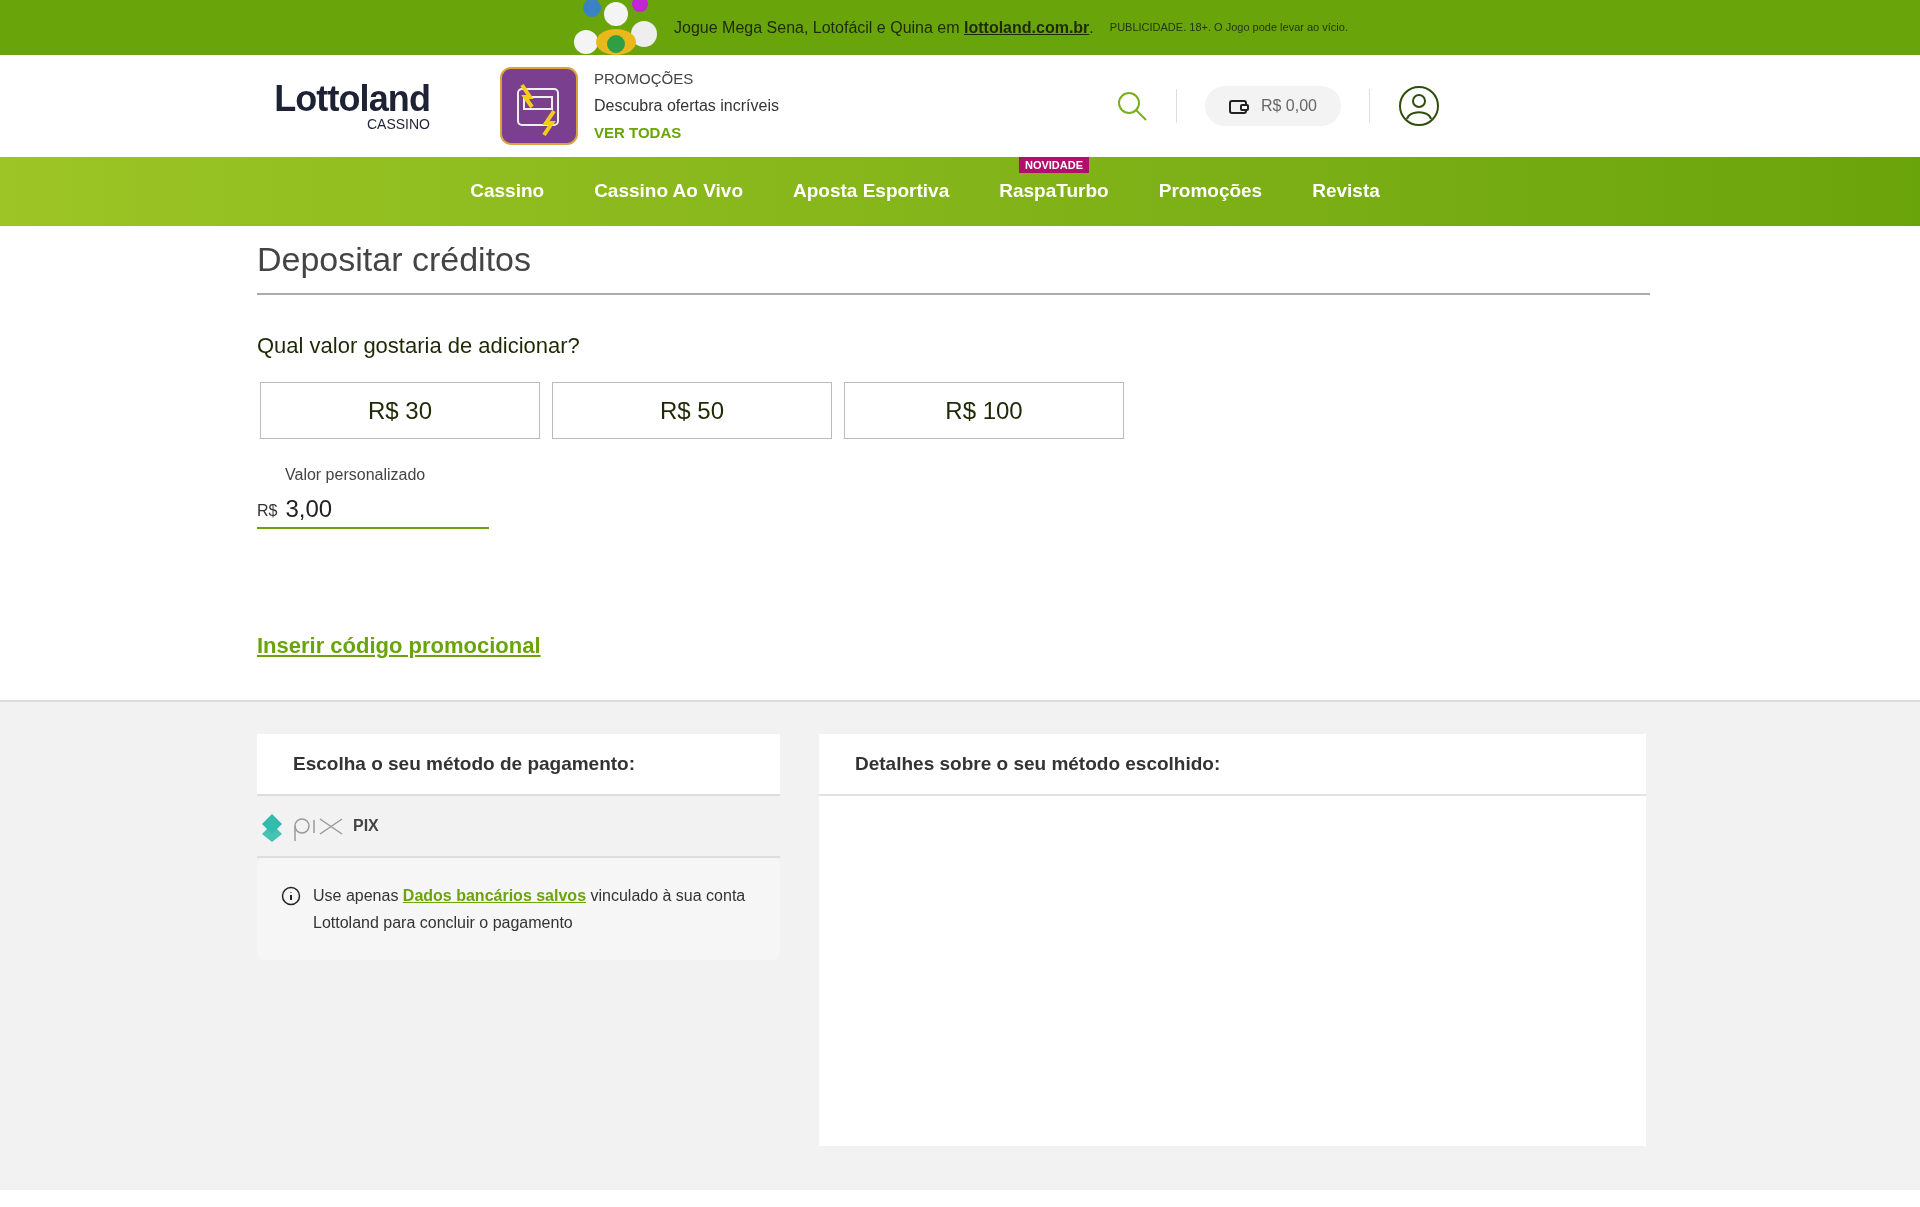 This screenshot has width=1920, height=1207. I want to click on ad-text: Jogue Mega Sena, Lotofácil e Quina em lottoland.com.br., so click(884, 27).